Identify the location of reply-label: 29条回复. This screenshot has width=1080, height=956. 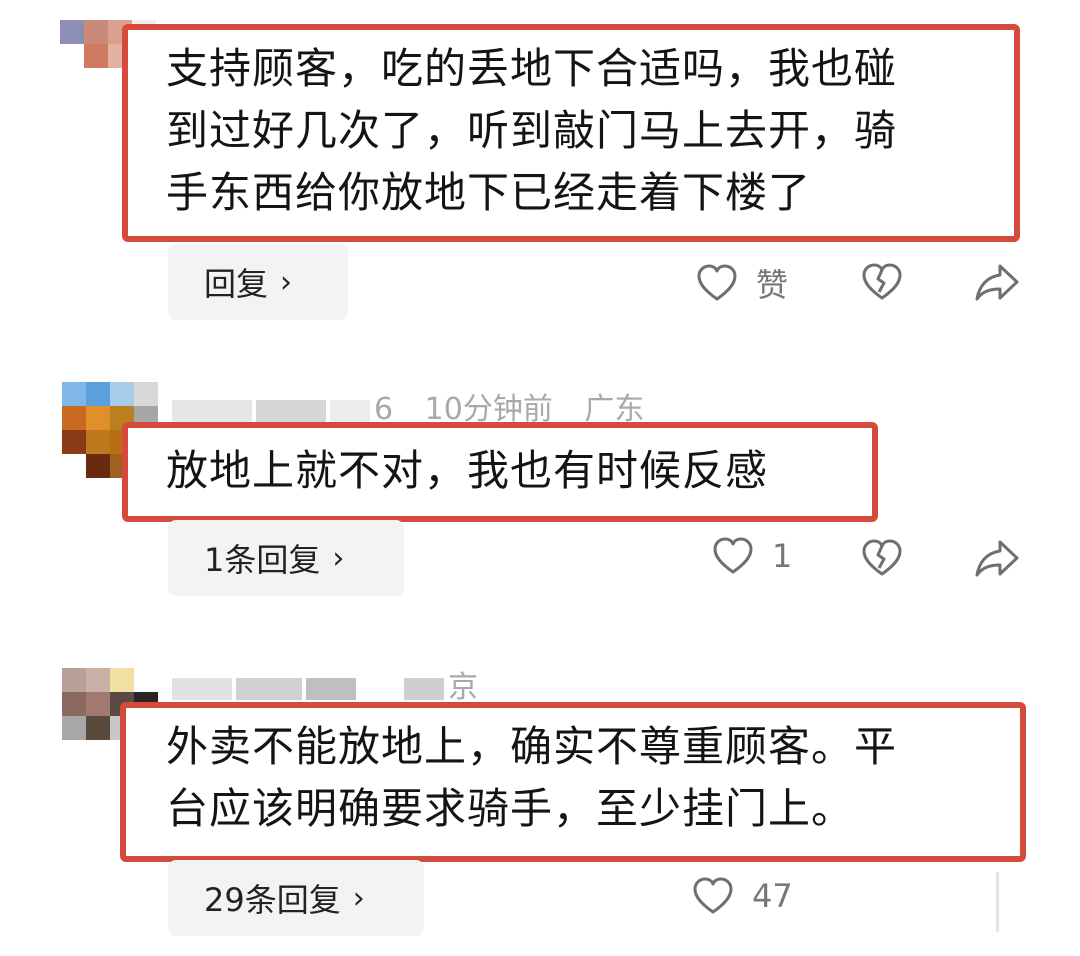
(272, 900).